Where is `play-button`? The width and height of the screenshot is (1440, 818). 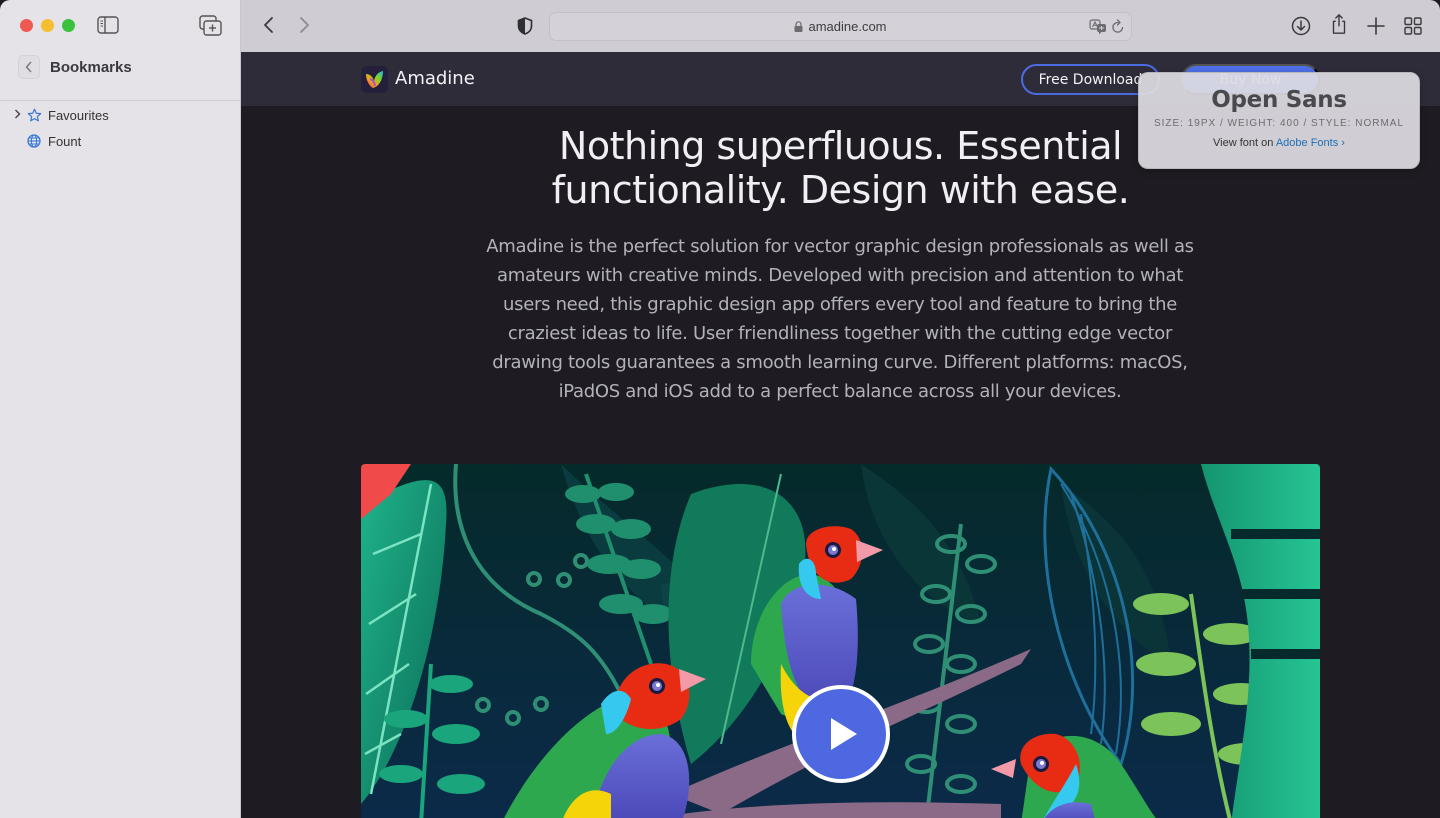
play-button is located at coordinates (841, 734).